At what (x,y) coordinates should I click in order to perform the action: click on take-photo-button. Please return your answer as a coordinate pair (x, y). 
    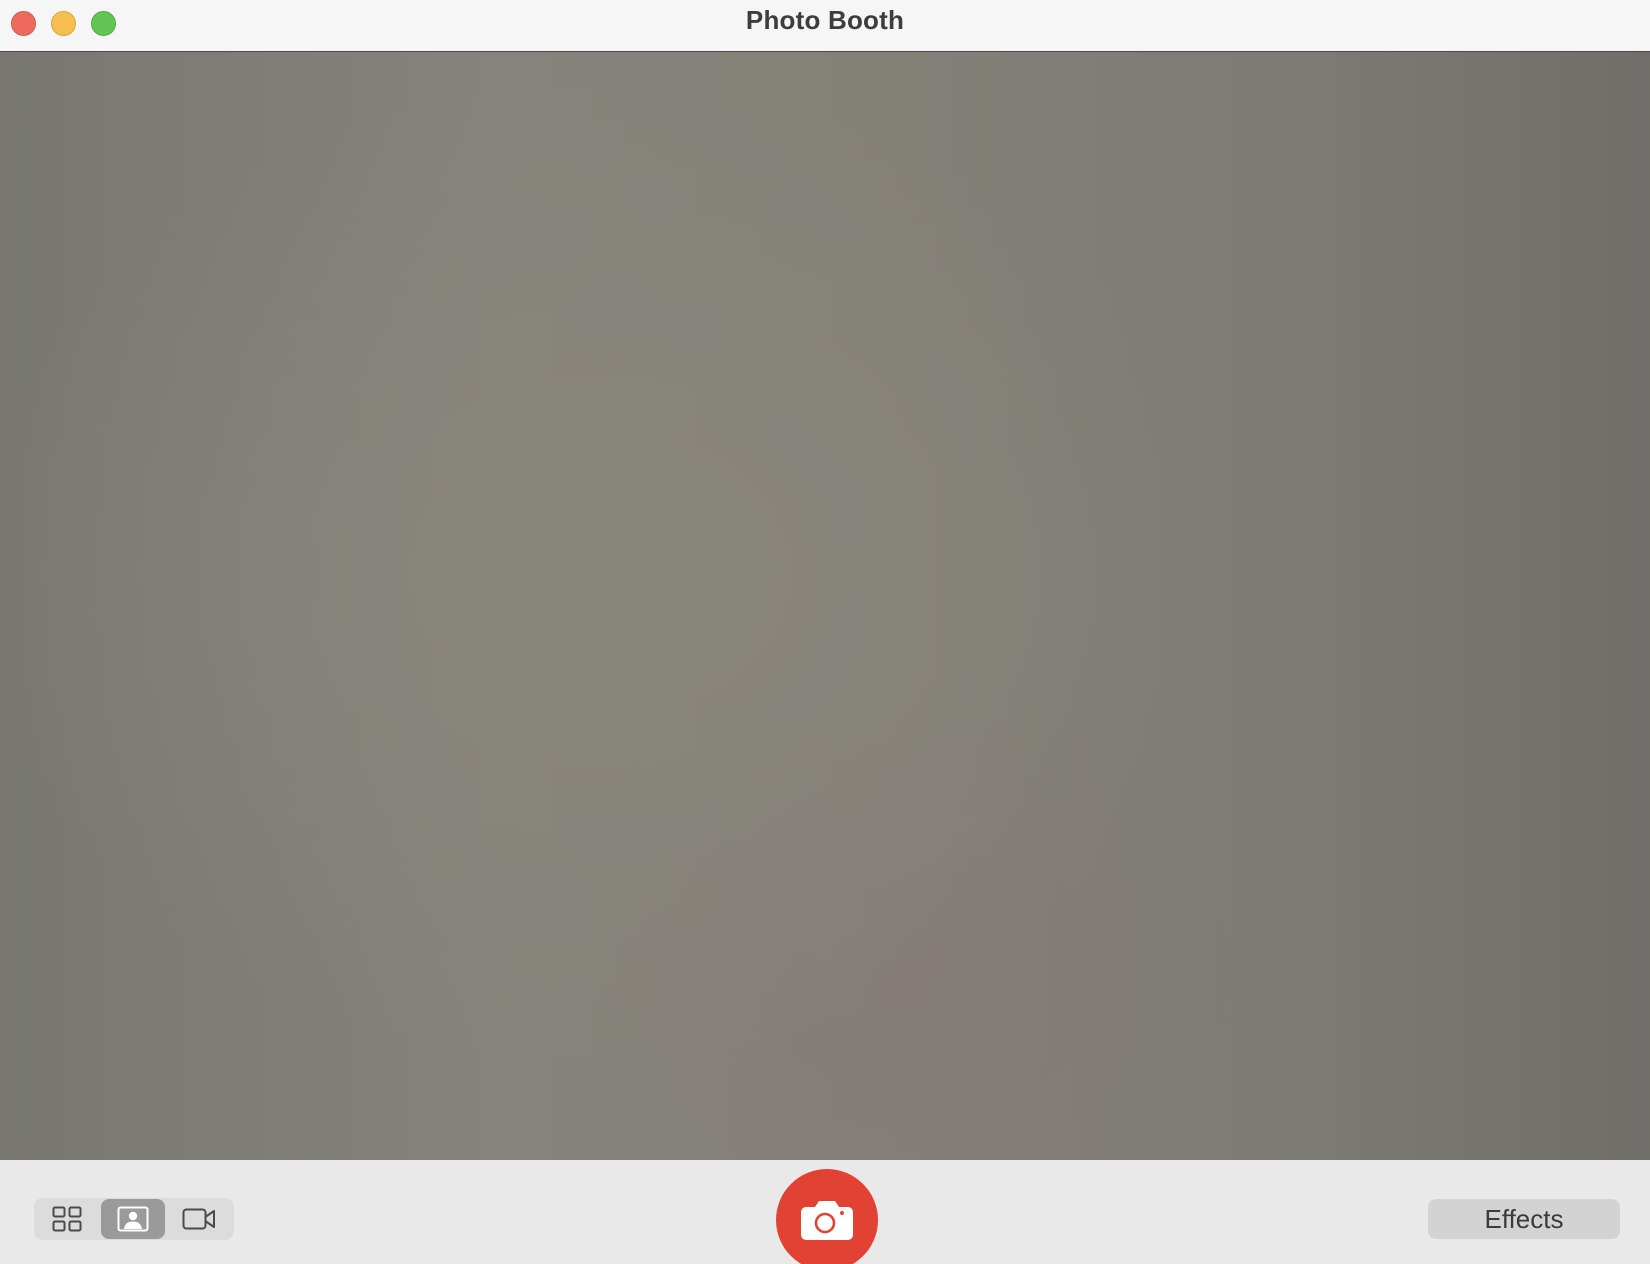
    Looking at the image, I should click on (827, 1216).